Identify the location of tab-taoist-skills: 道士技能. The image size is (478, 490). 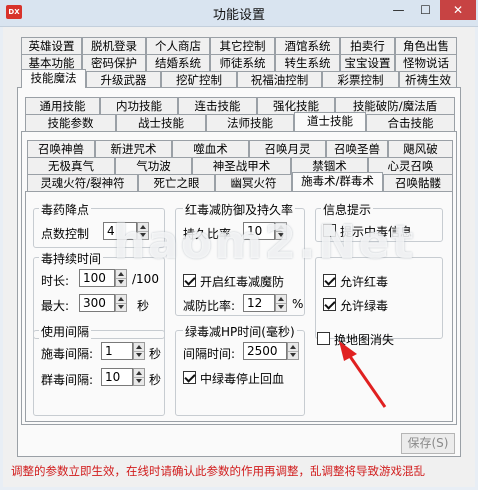
(330, 121).